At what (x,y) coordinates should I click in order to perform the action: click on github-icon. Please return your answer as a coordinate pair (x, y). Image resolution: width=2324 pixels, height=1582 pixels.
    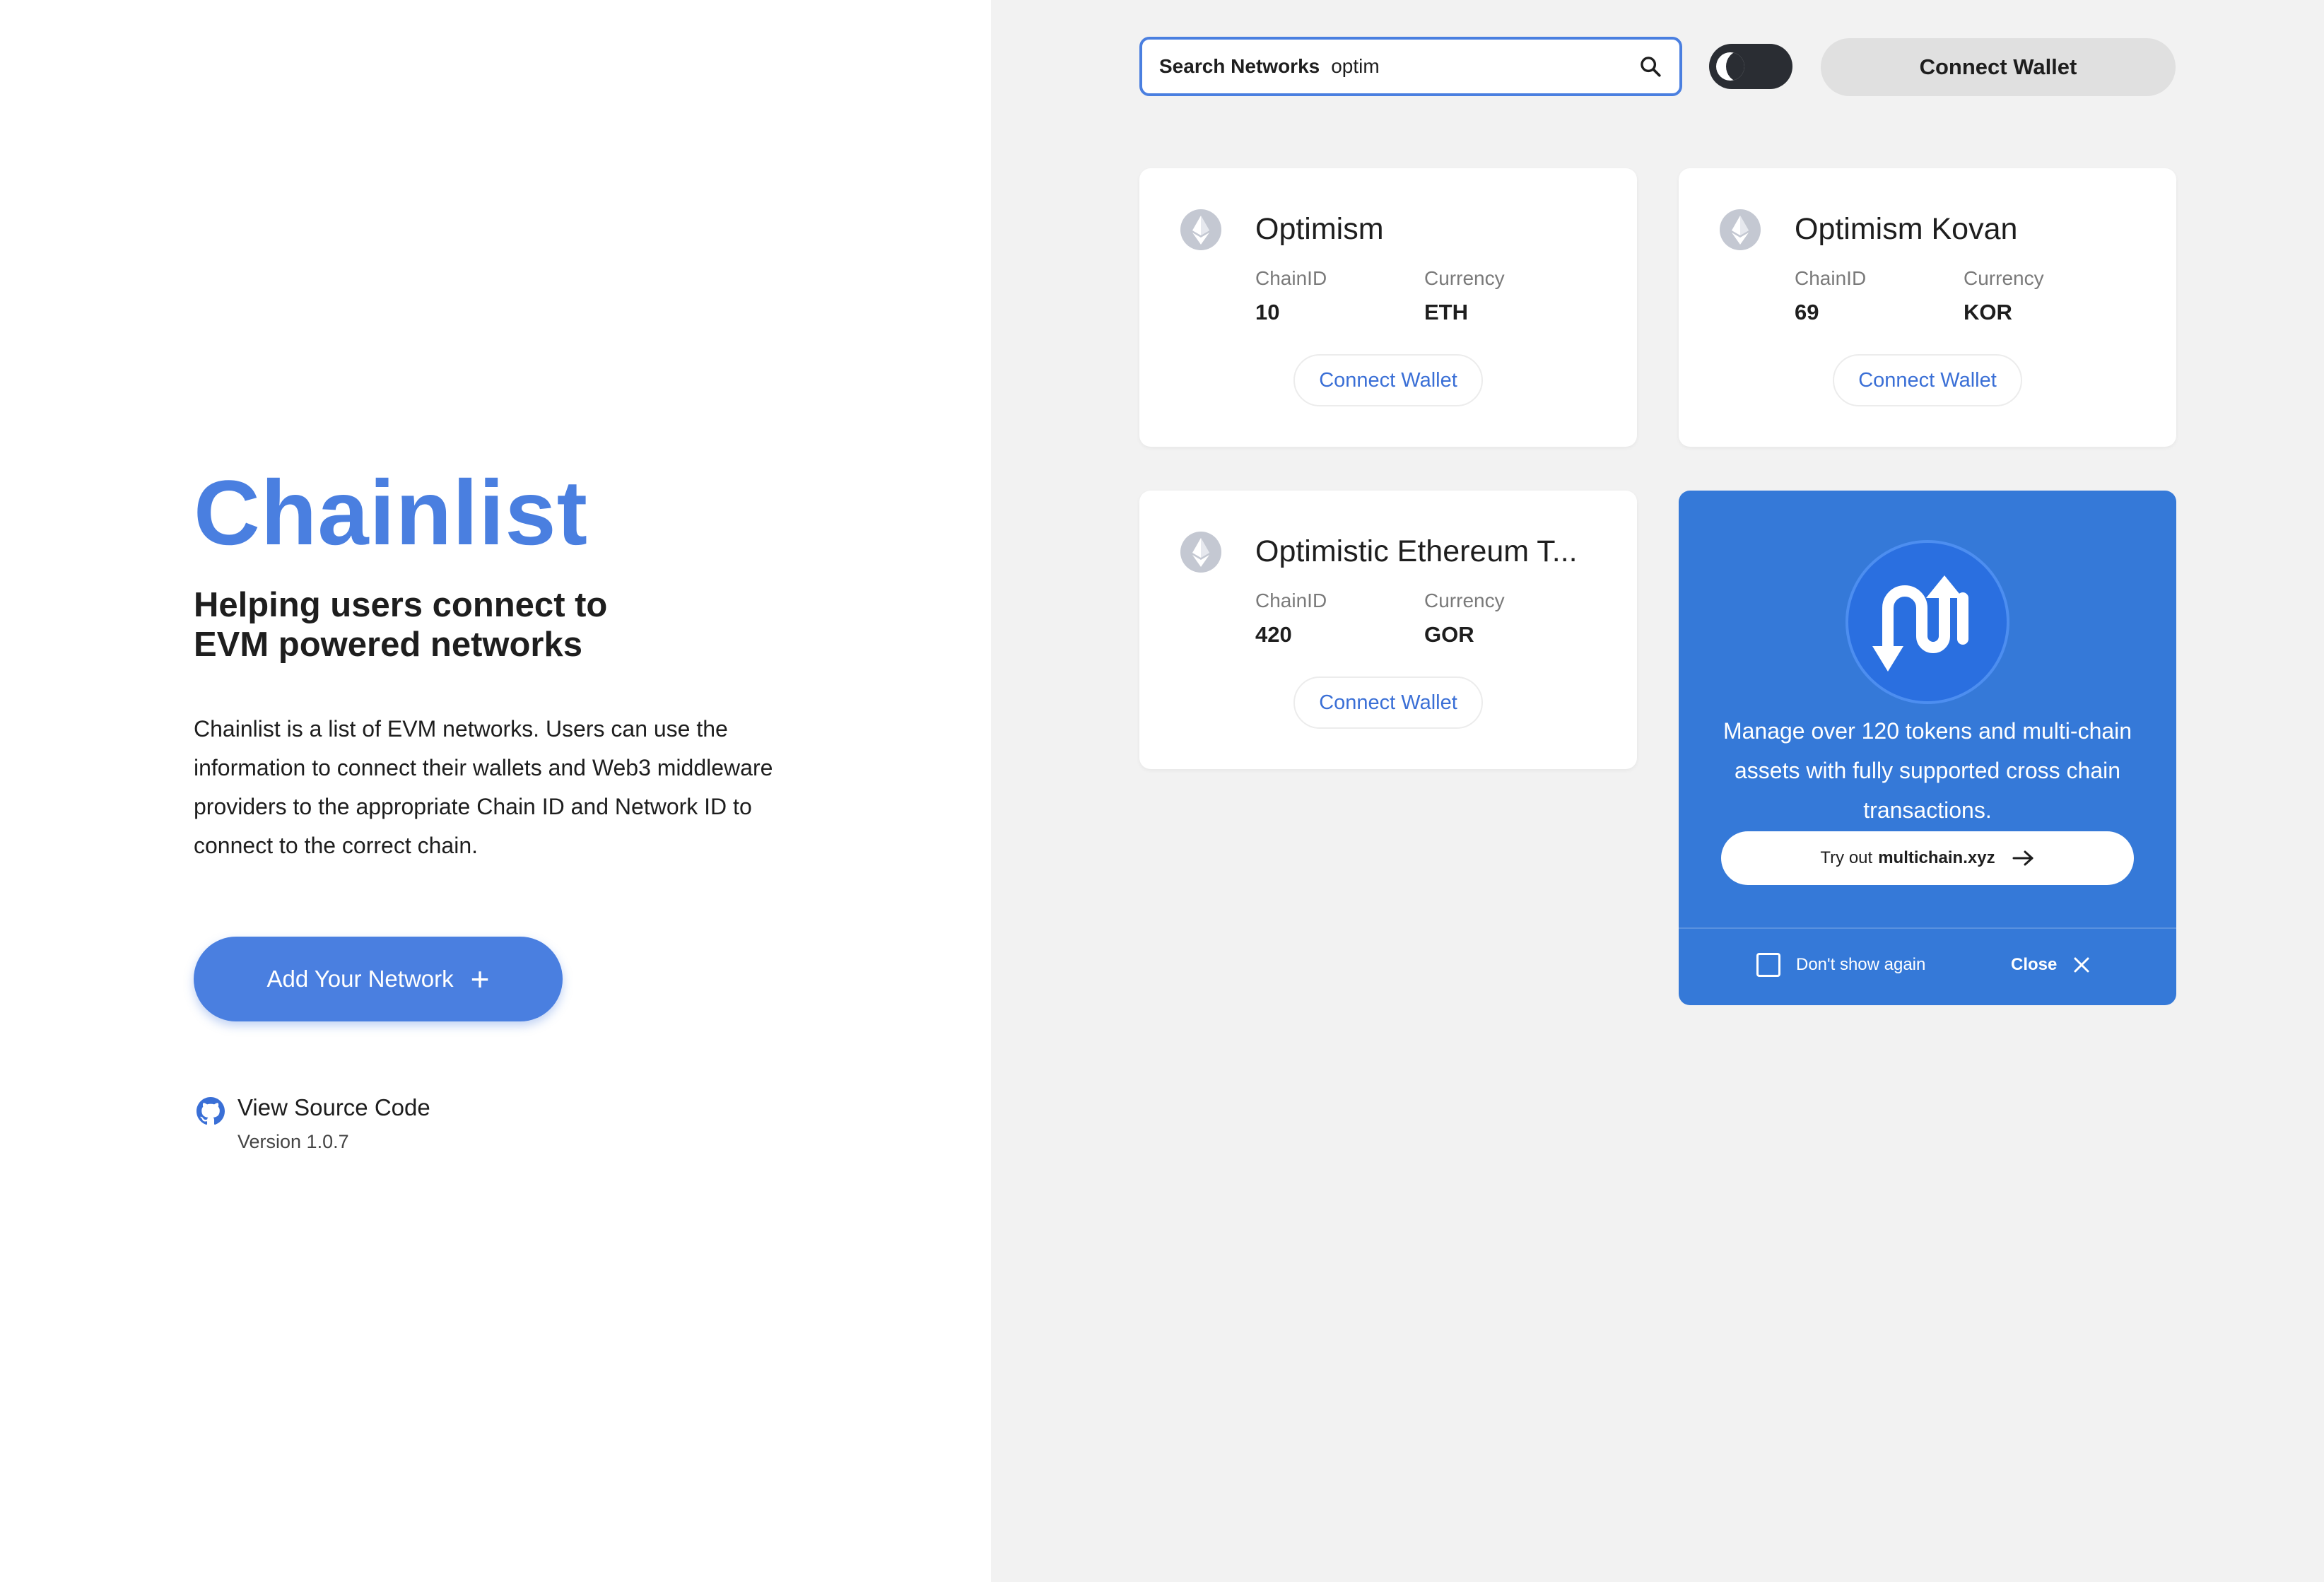
    Looking at the image, I should click on (210, 1111).